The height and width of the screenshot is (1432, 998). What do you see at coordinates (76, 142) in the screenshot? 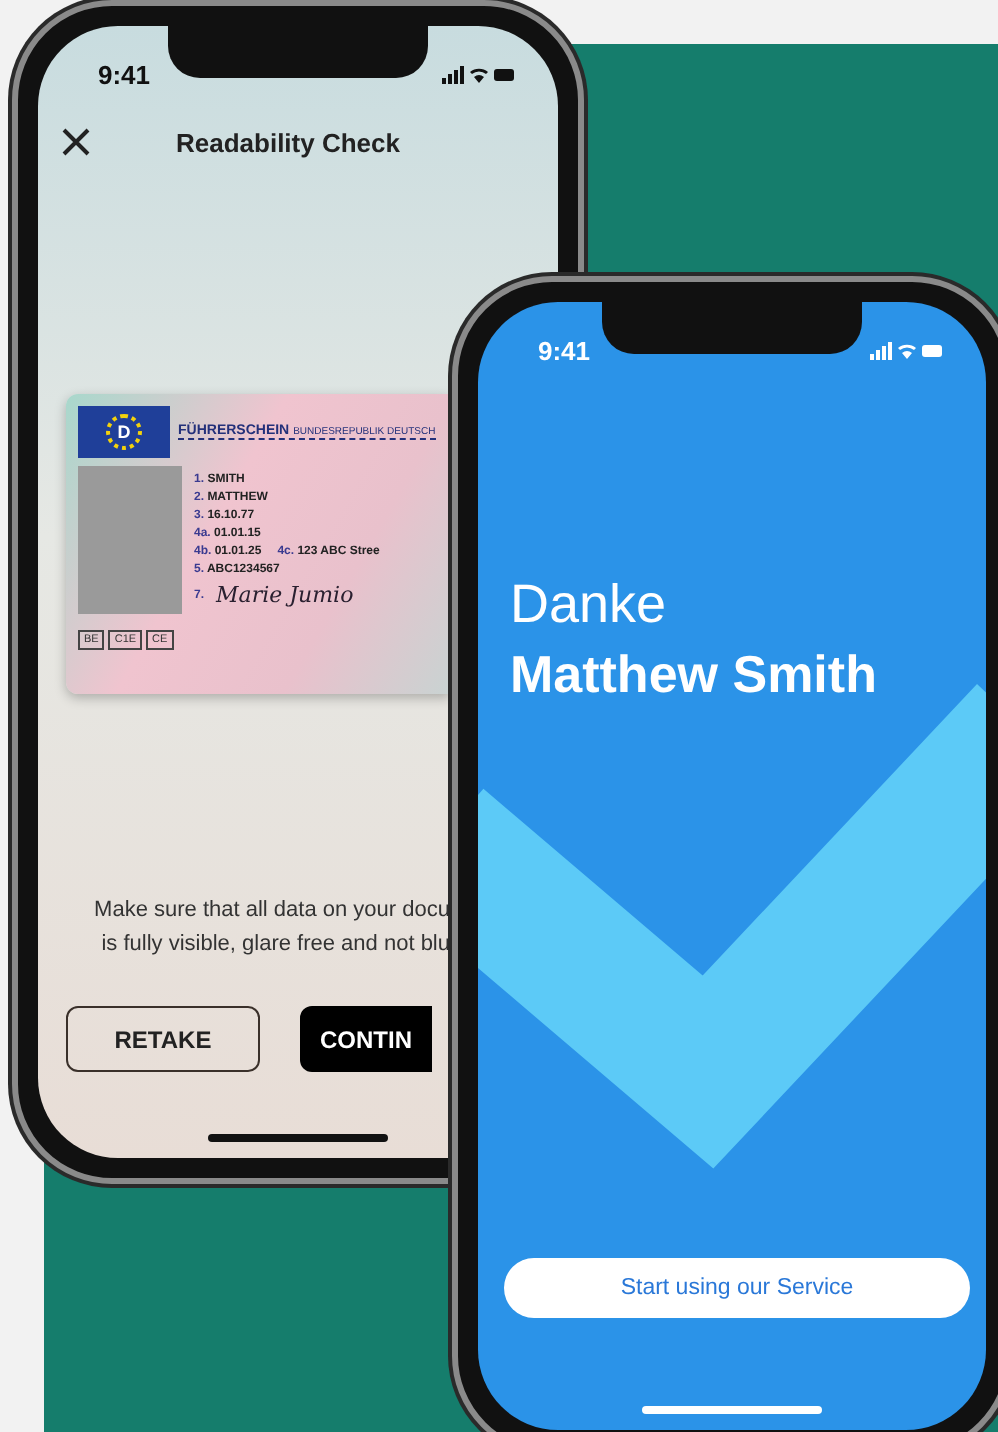
I see `close-icon` at bounding box center [76, 142].